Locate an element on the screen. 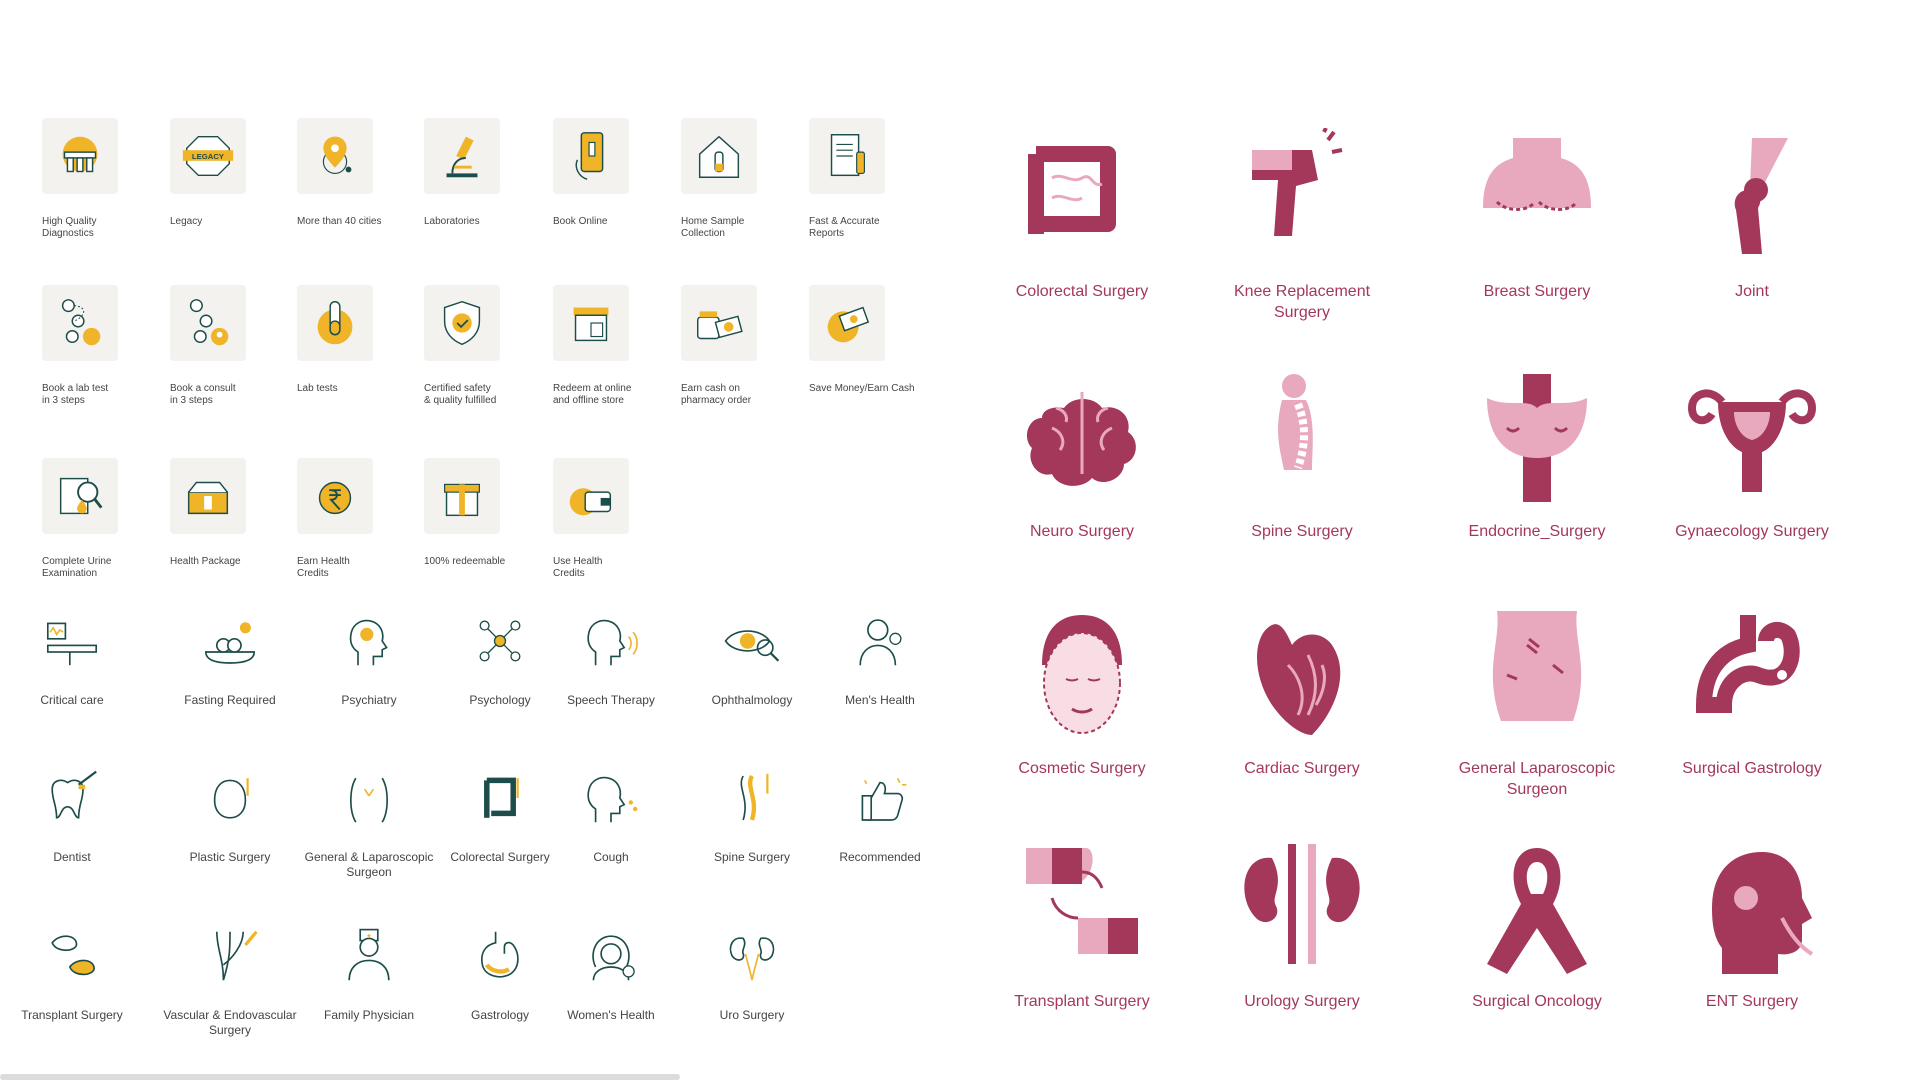 Image resolution: width=1920 pixels, height=1080 pixels. tile-wallet: Use Health Credits is located at coordinates (608, 519).